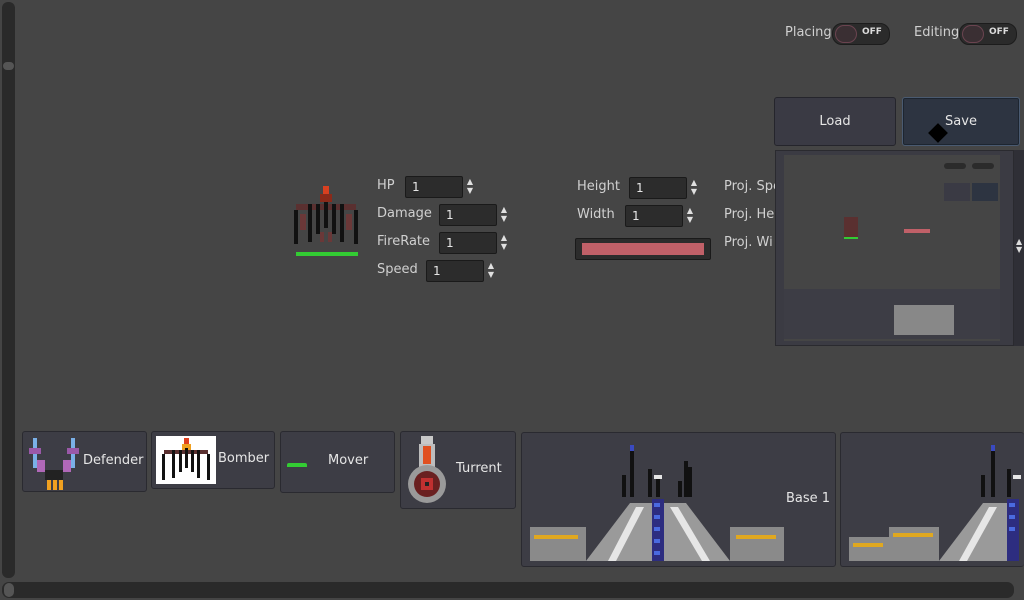 The image size is (1024, 600). What do you see at coordinates (851, 238) in the screenshot?
I see `preview-health` at bounding box center [851, 238].